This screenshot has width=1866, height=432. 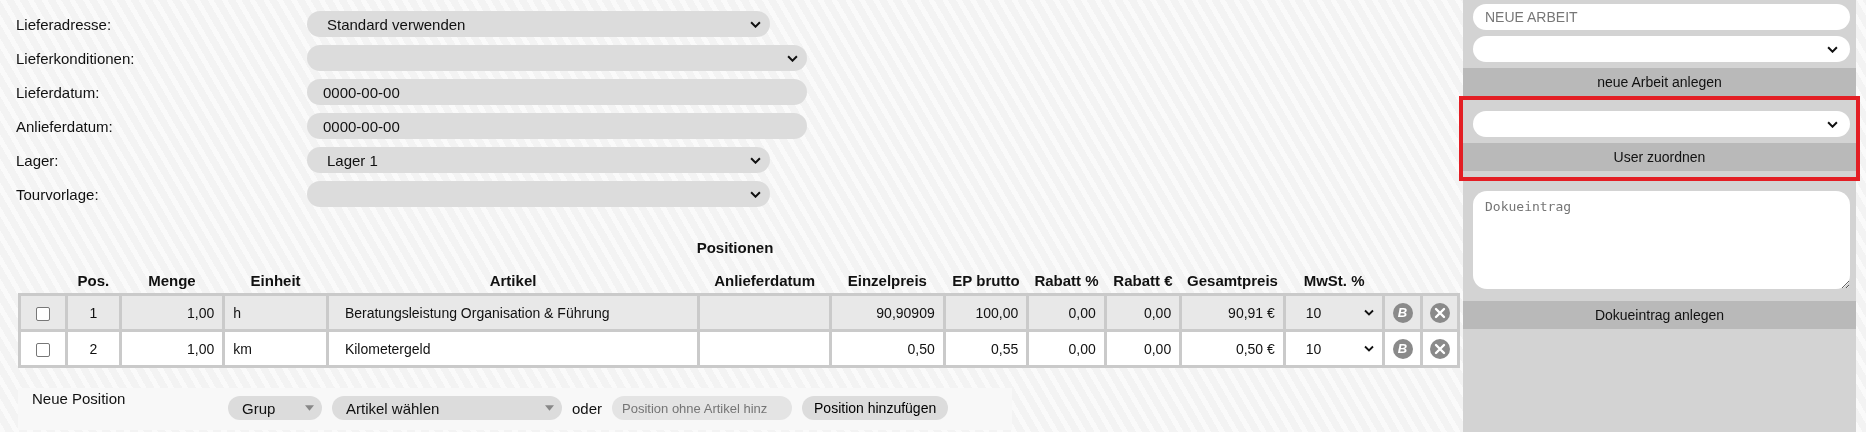 I want to click on table-cell: 0,50 €, so click(x=1232, y=348).